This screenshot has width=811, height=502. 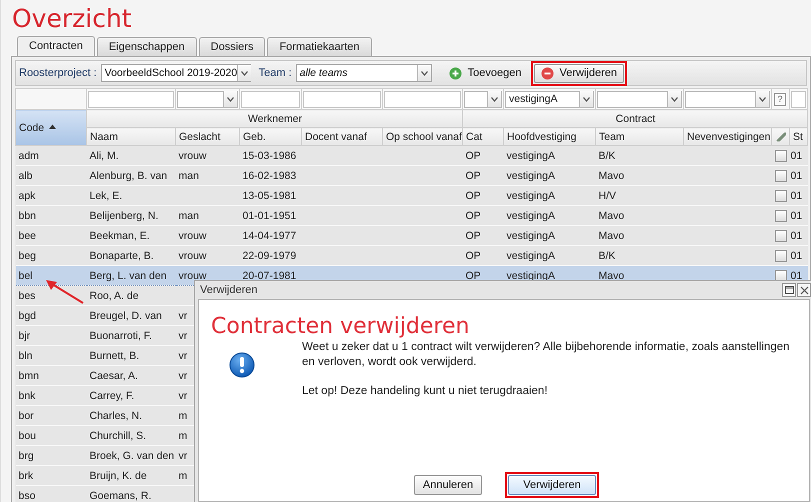 What do you see at coordinates (51, 236) in the screenshot?
I see `table-cell: bee` at bounding box center [51, 236].